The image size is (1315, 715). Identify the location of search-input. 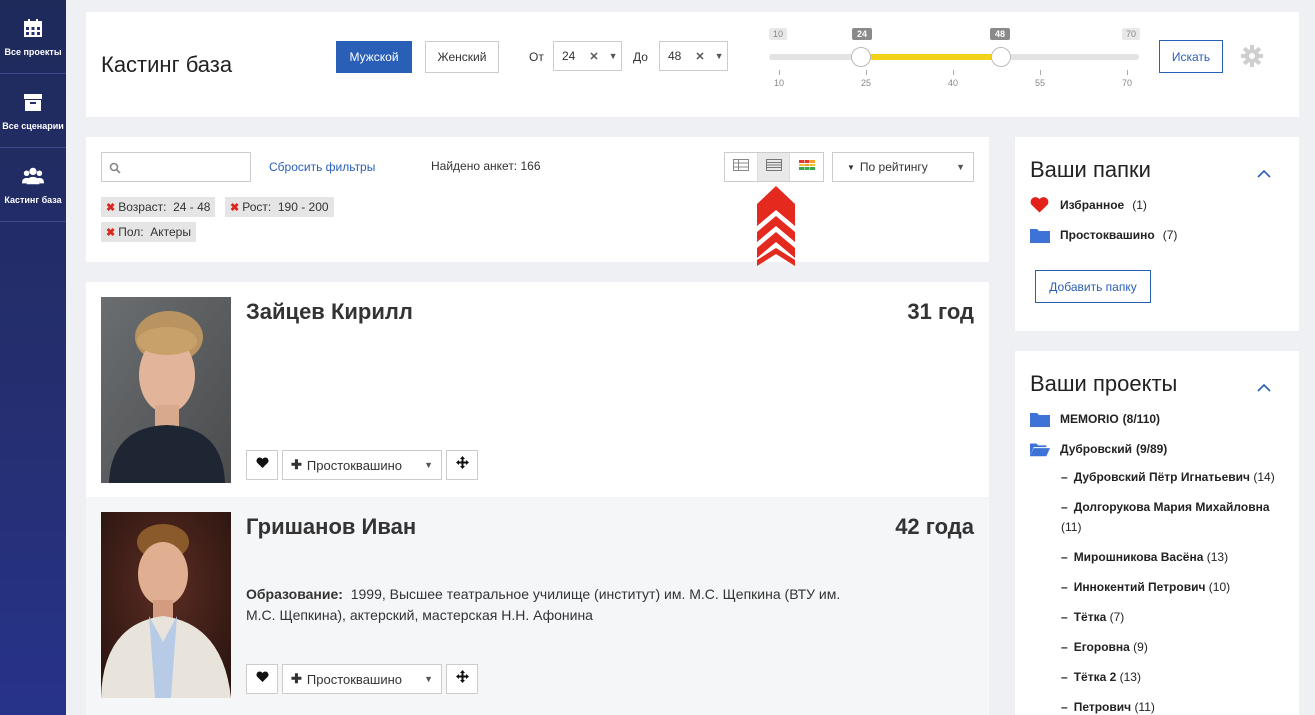
(186, 167).